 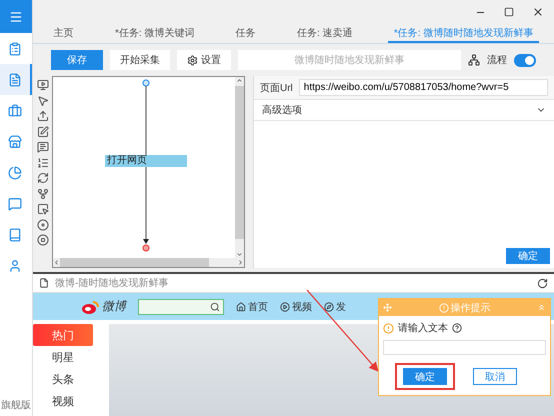 What do you see at coordinates (154, 33) in the screenshot?
I see `tab: *任务: 微博关键词` at bounding box center [154, 33].